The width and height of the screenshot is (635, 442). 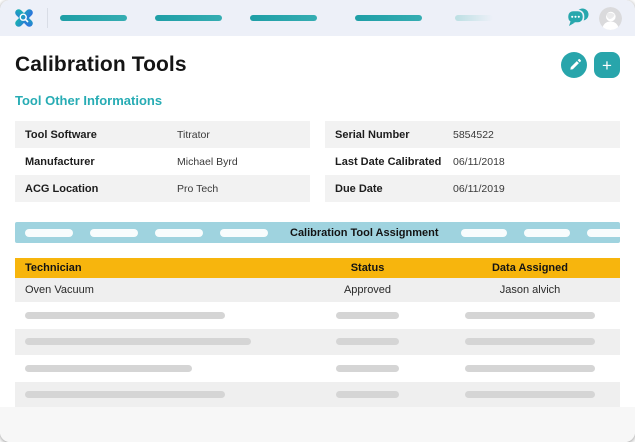 I want to click on add-button: +, so click(x=607, y=65).